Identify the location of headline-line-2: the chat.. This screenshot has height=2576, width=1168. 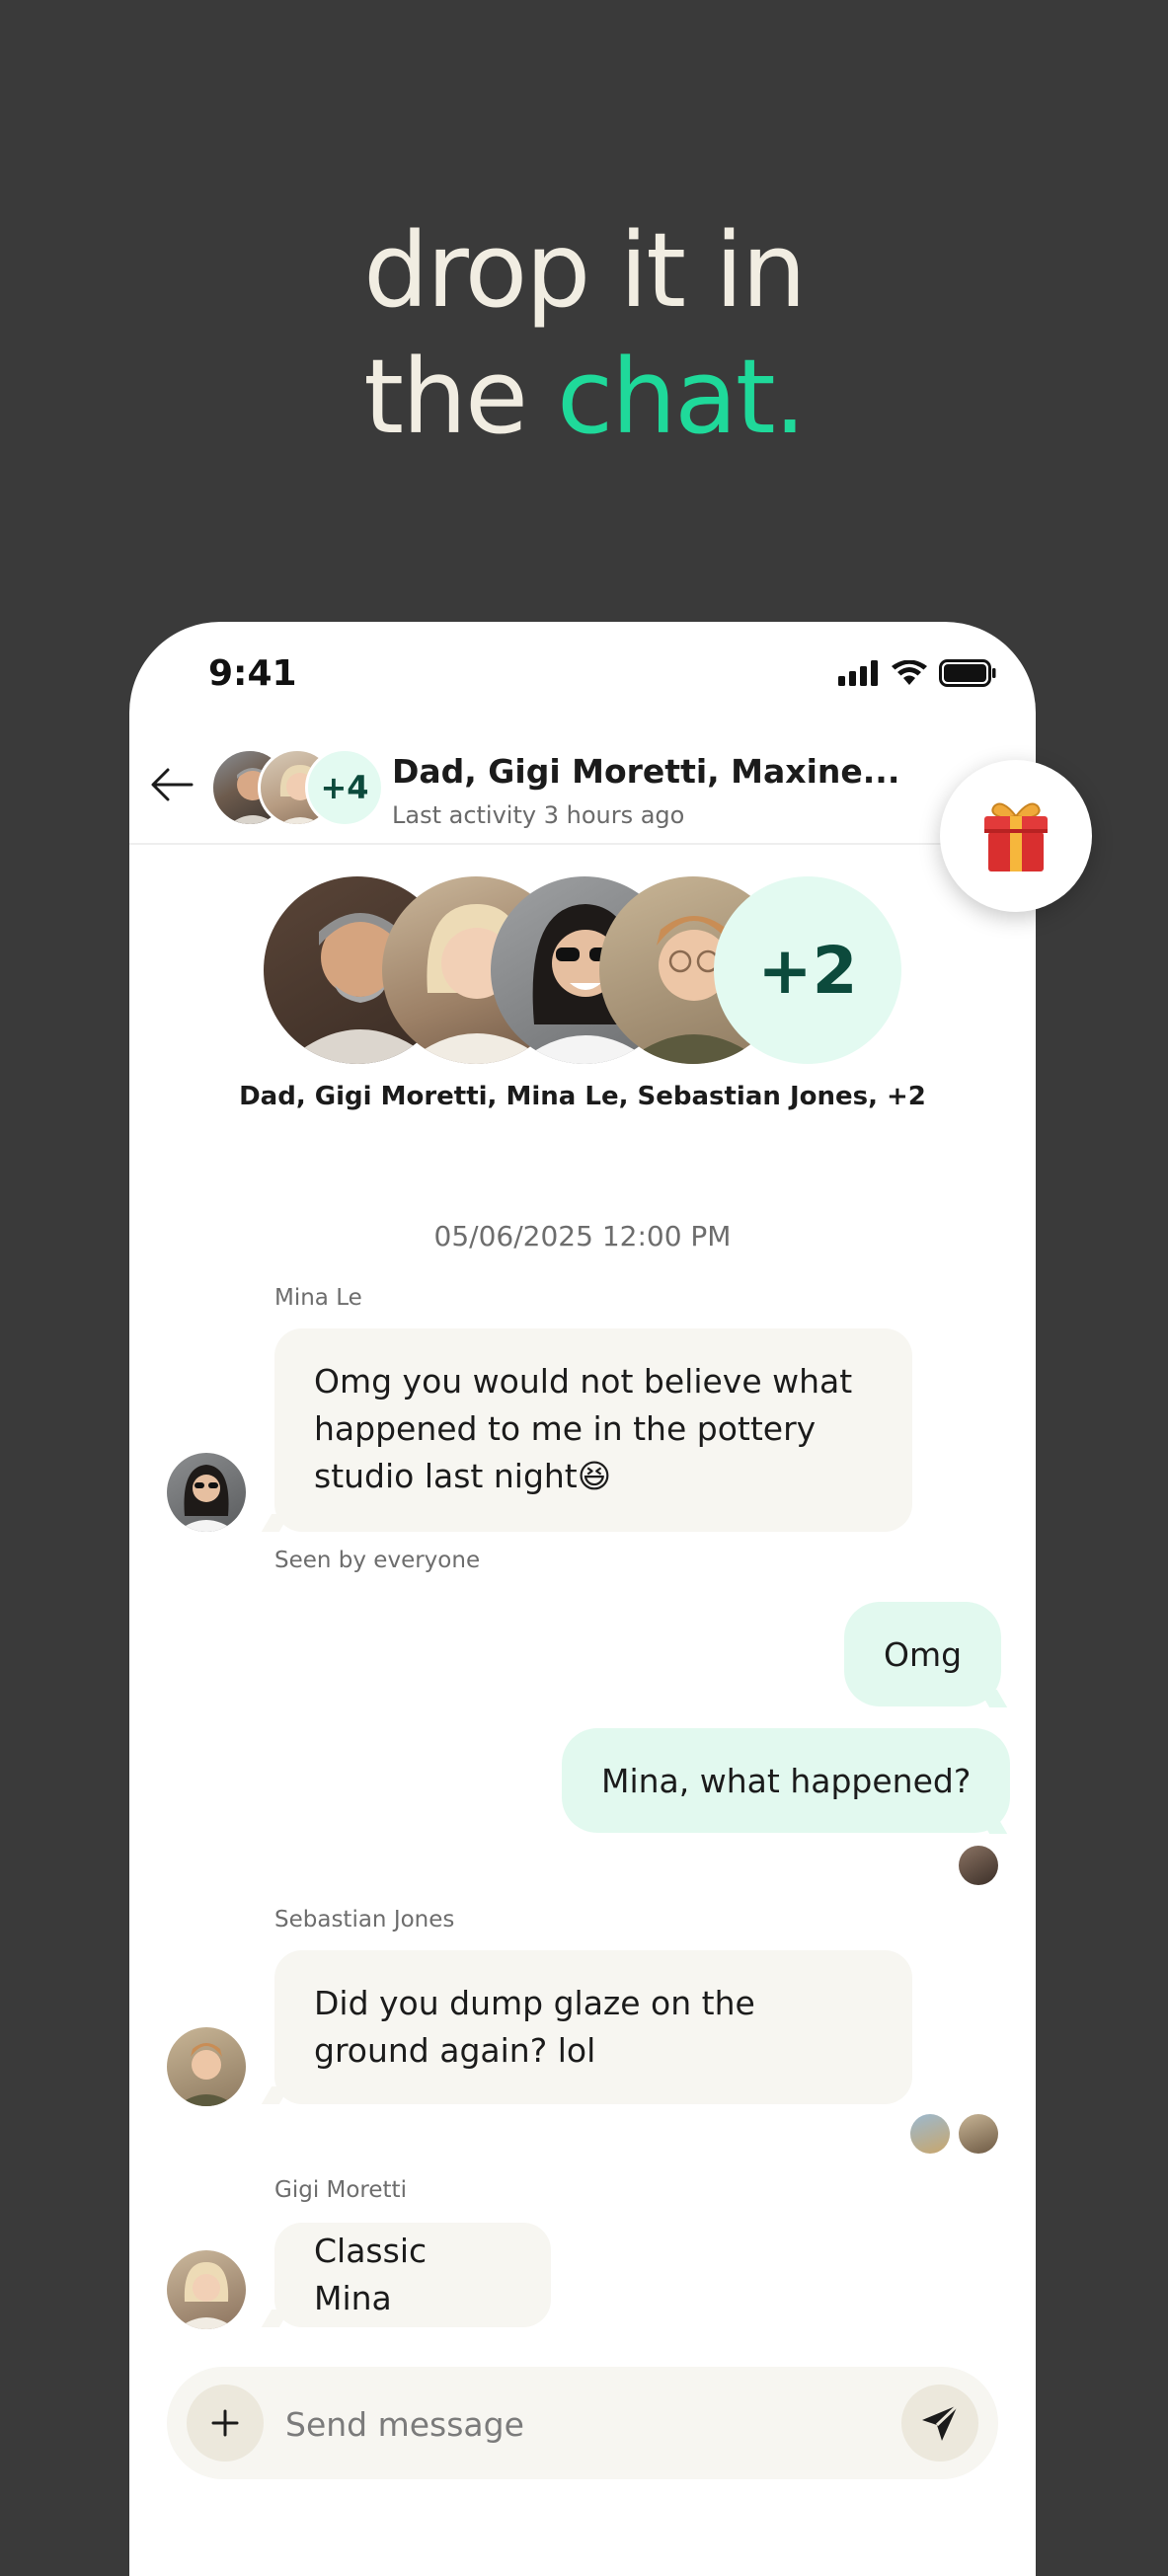
(584, 397).